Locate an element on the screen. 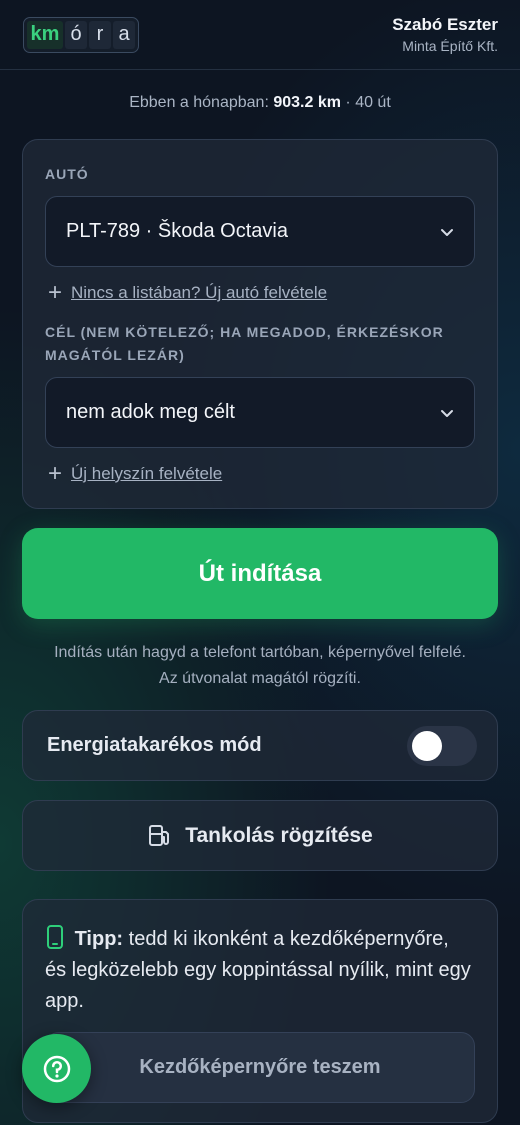 The image size is (520, 1125). help-icon is located at coordinates (56, 1068).